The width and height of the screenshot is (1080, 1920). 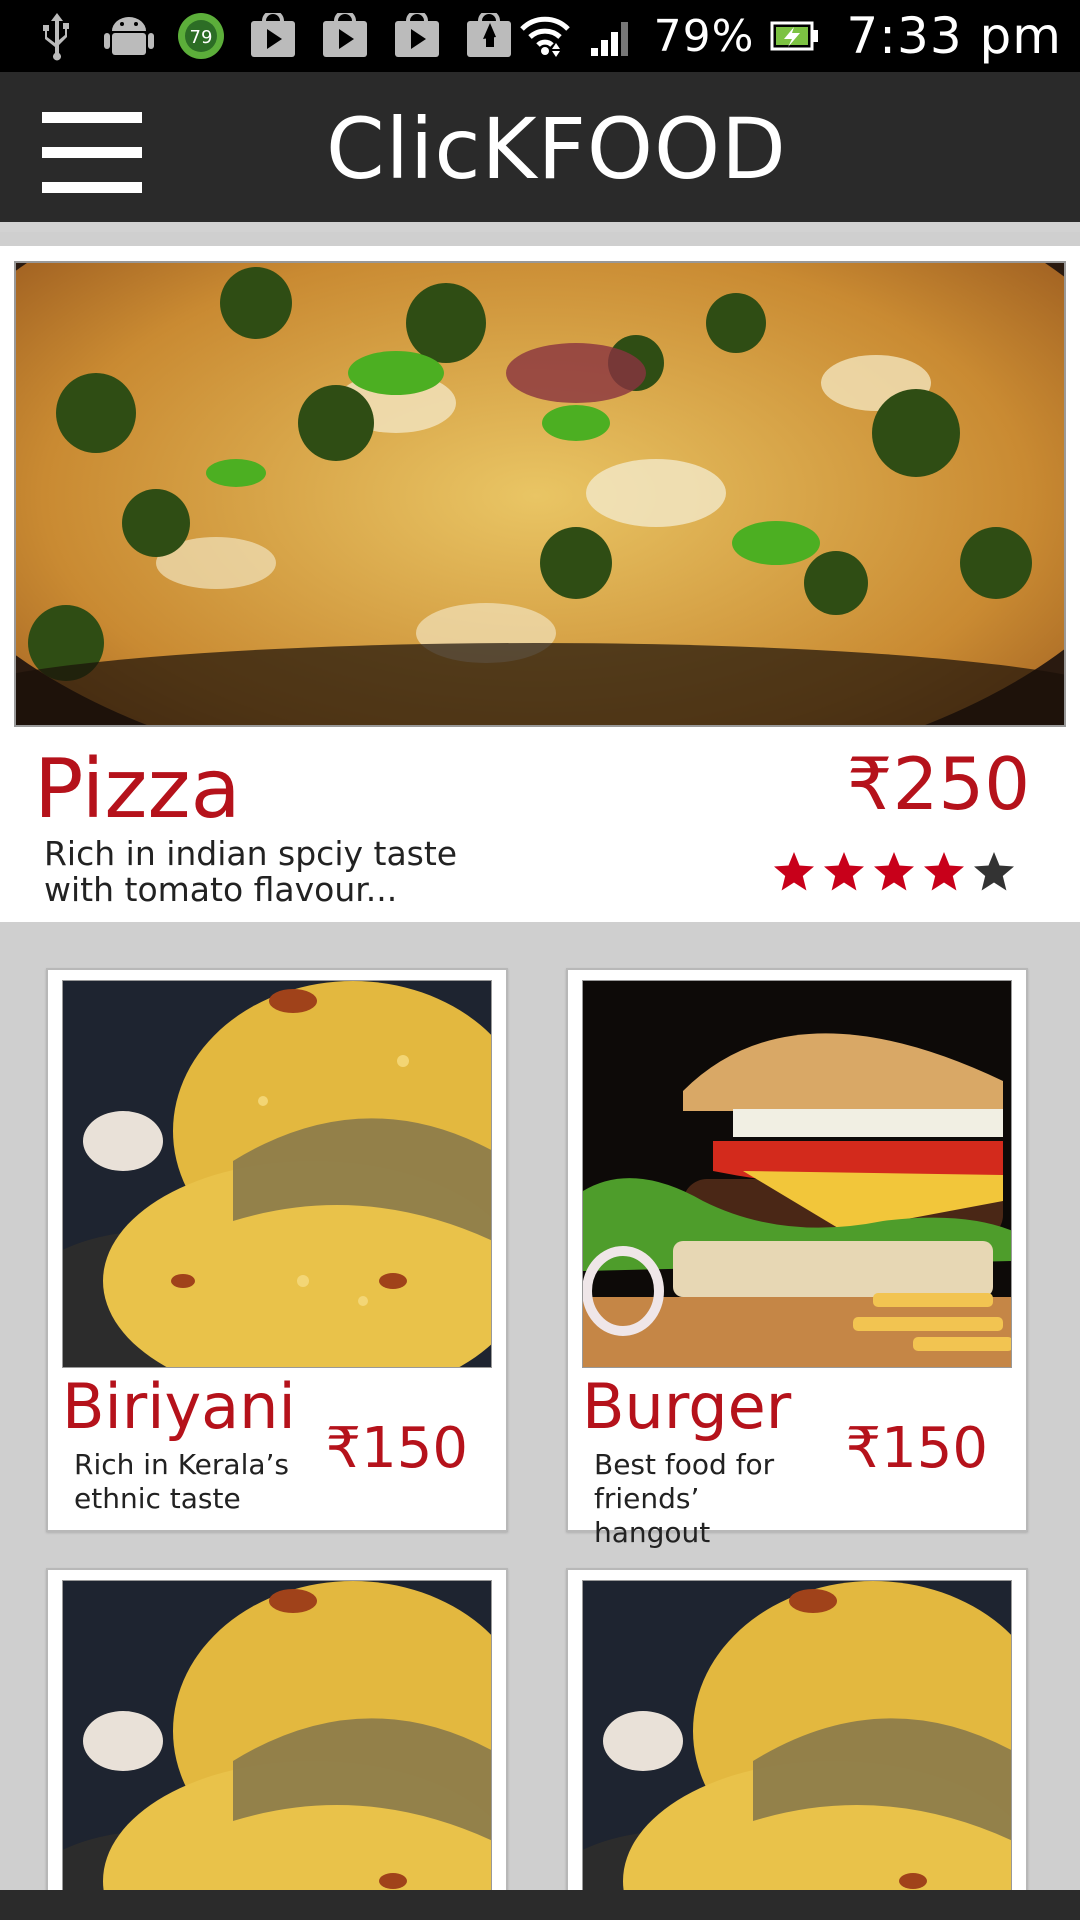 I want to click on app-toolbar: ClicKFOOD, so click(x=540, y=152).